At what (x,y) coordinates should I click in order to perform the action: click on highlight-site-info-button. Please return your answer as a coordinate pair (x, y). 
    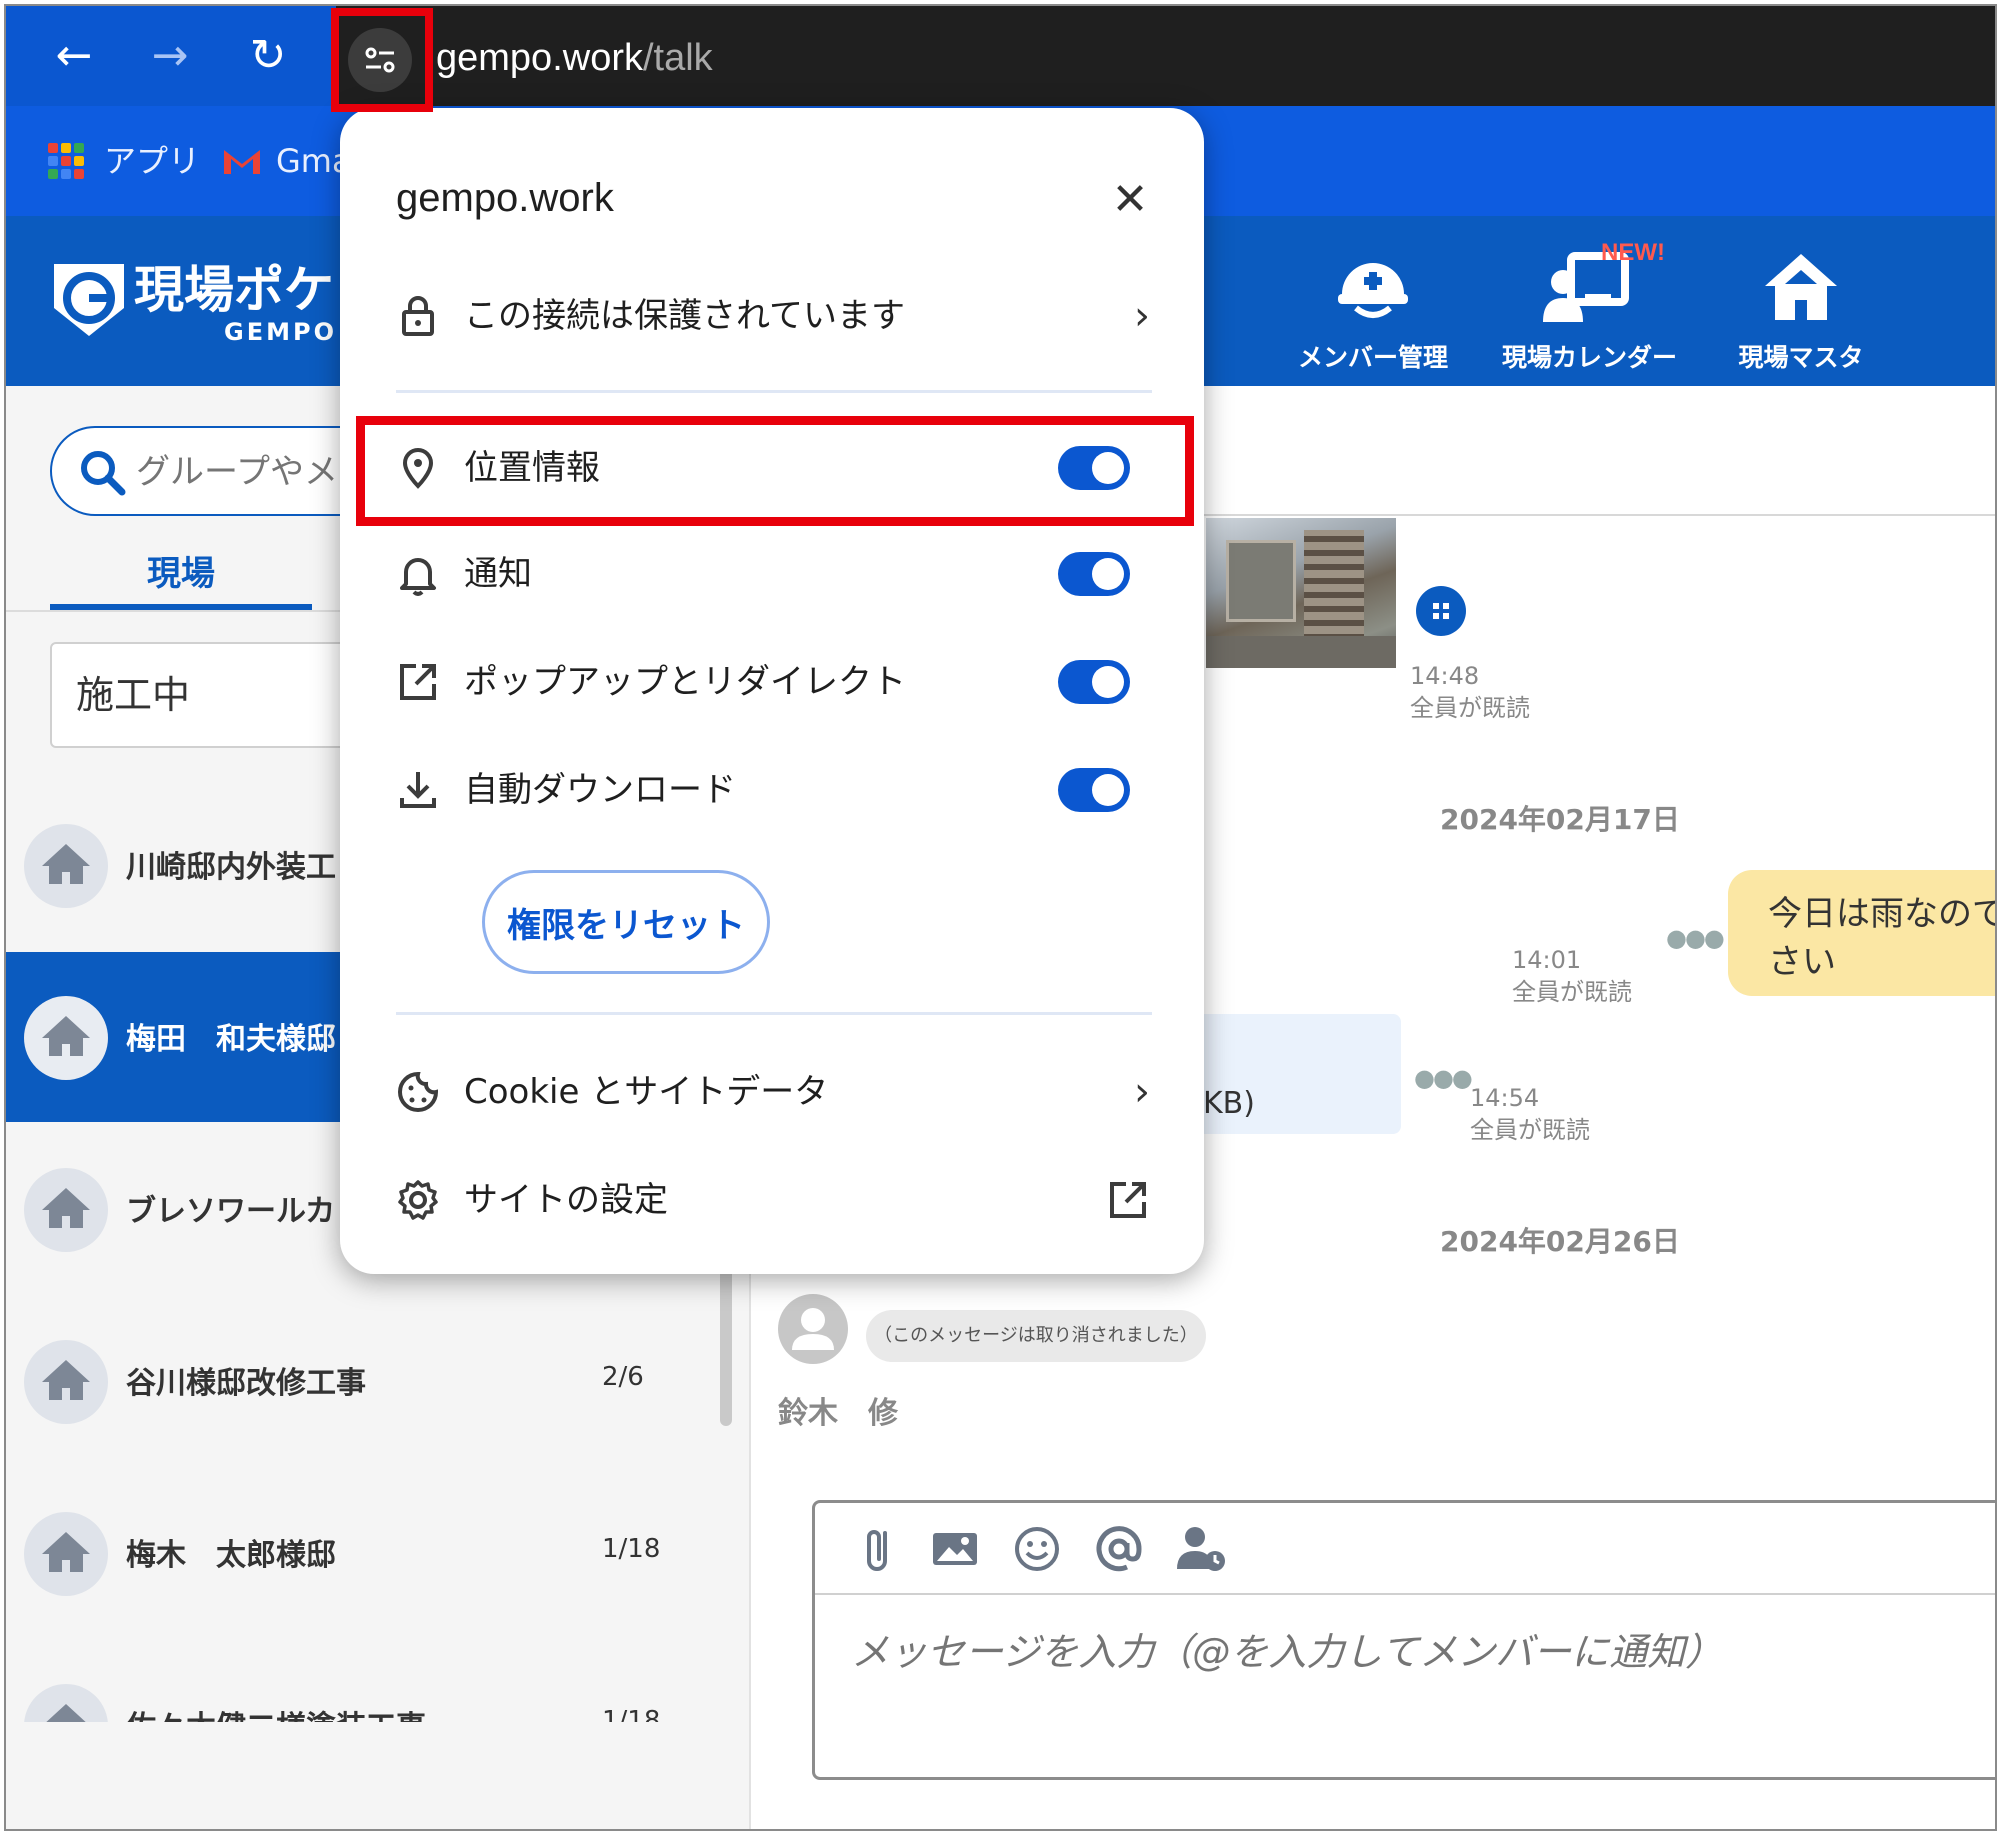
    Looking at the image, I should click on (382, 60).